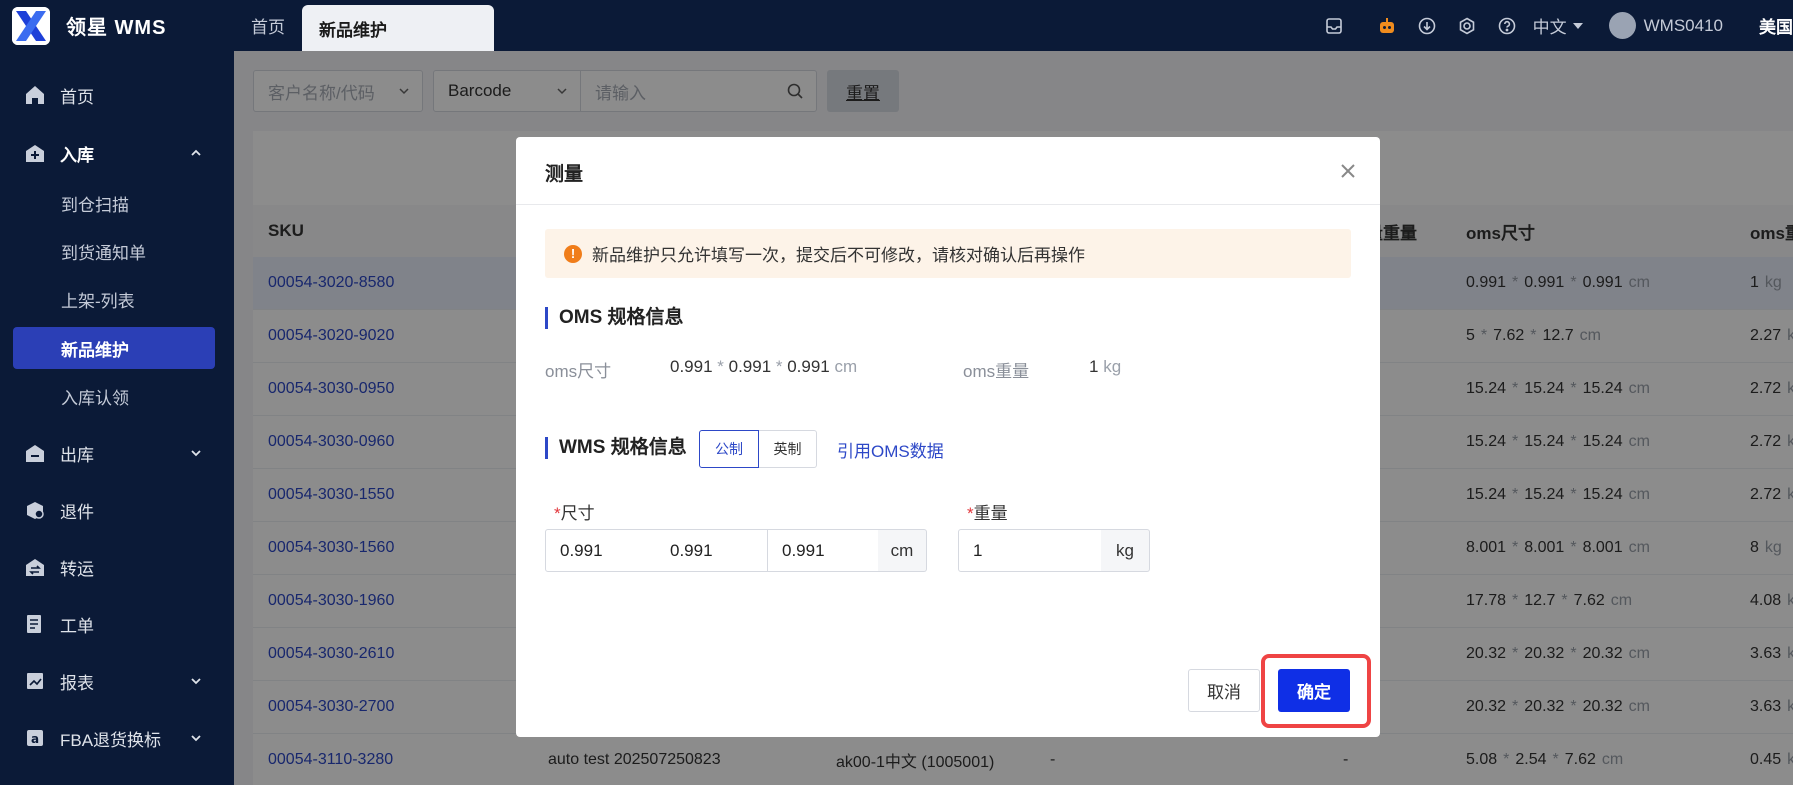 The height and width of the screenshot is (785, 1793). I want to click on dialog-header: 测量, so click(948, 171).